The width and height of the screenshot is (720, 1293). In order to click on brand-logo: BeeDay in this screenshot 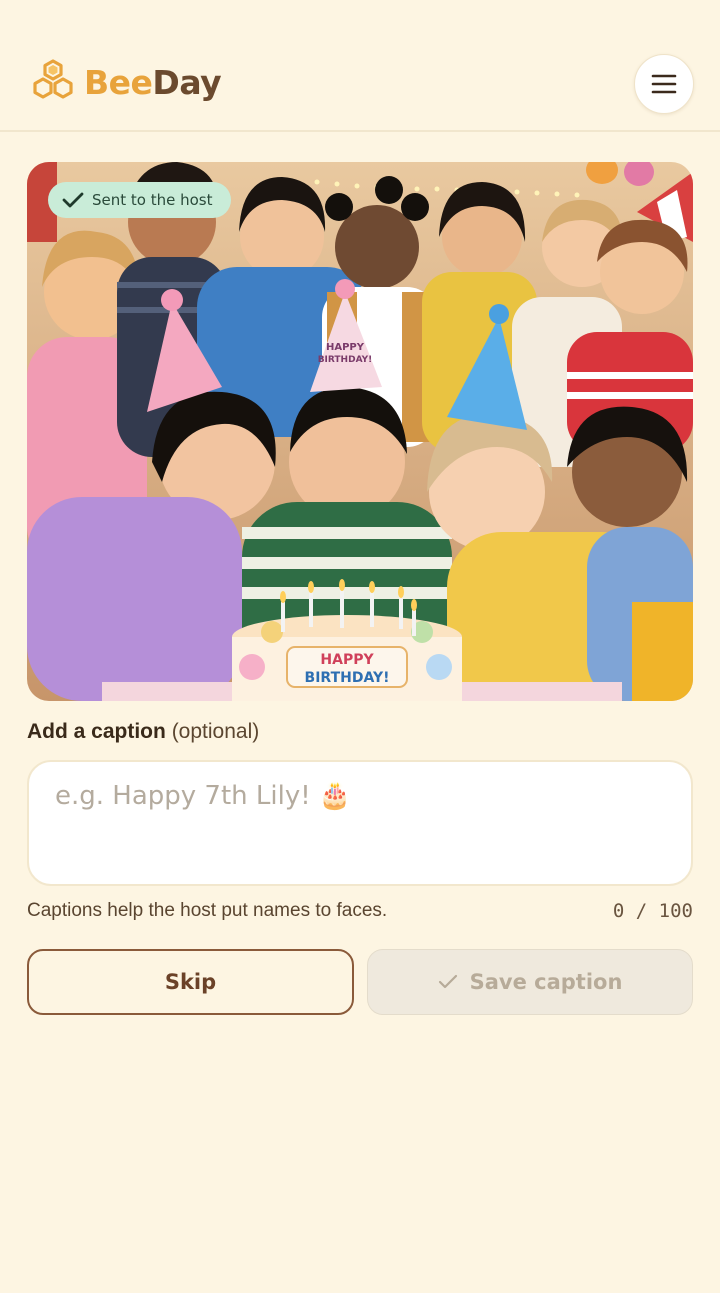, I will do `click(125, 82)`.